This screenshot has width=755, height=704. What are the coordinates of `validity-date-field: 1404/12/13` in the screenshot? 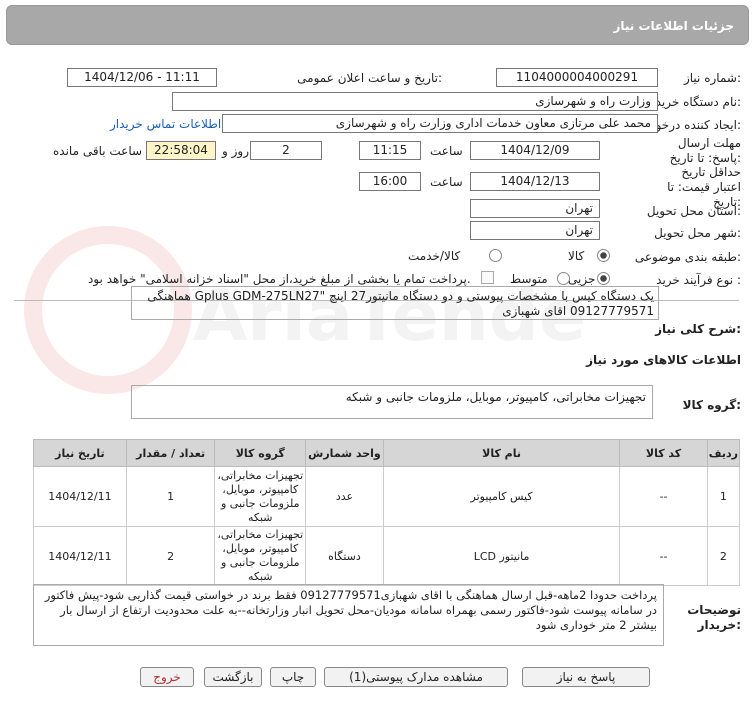 It's located at (535, 181).